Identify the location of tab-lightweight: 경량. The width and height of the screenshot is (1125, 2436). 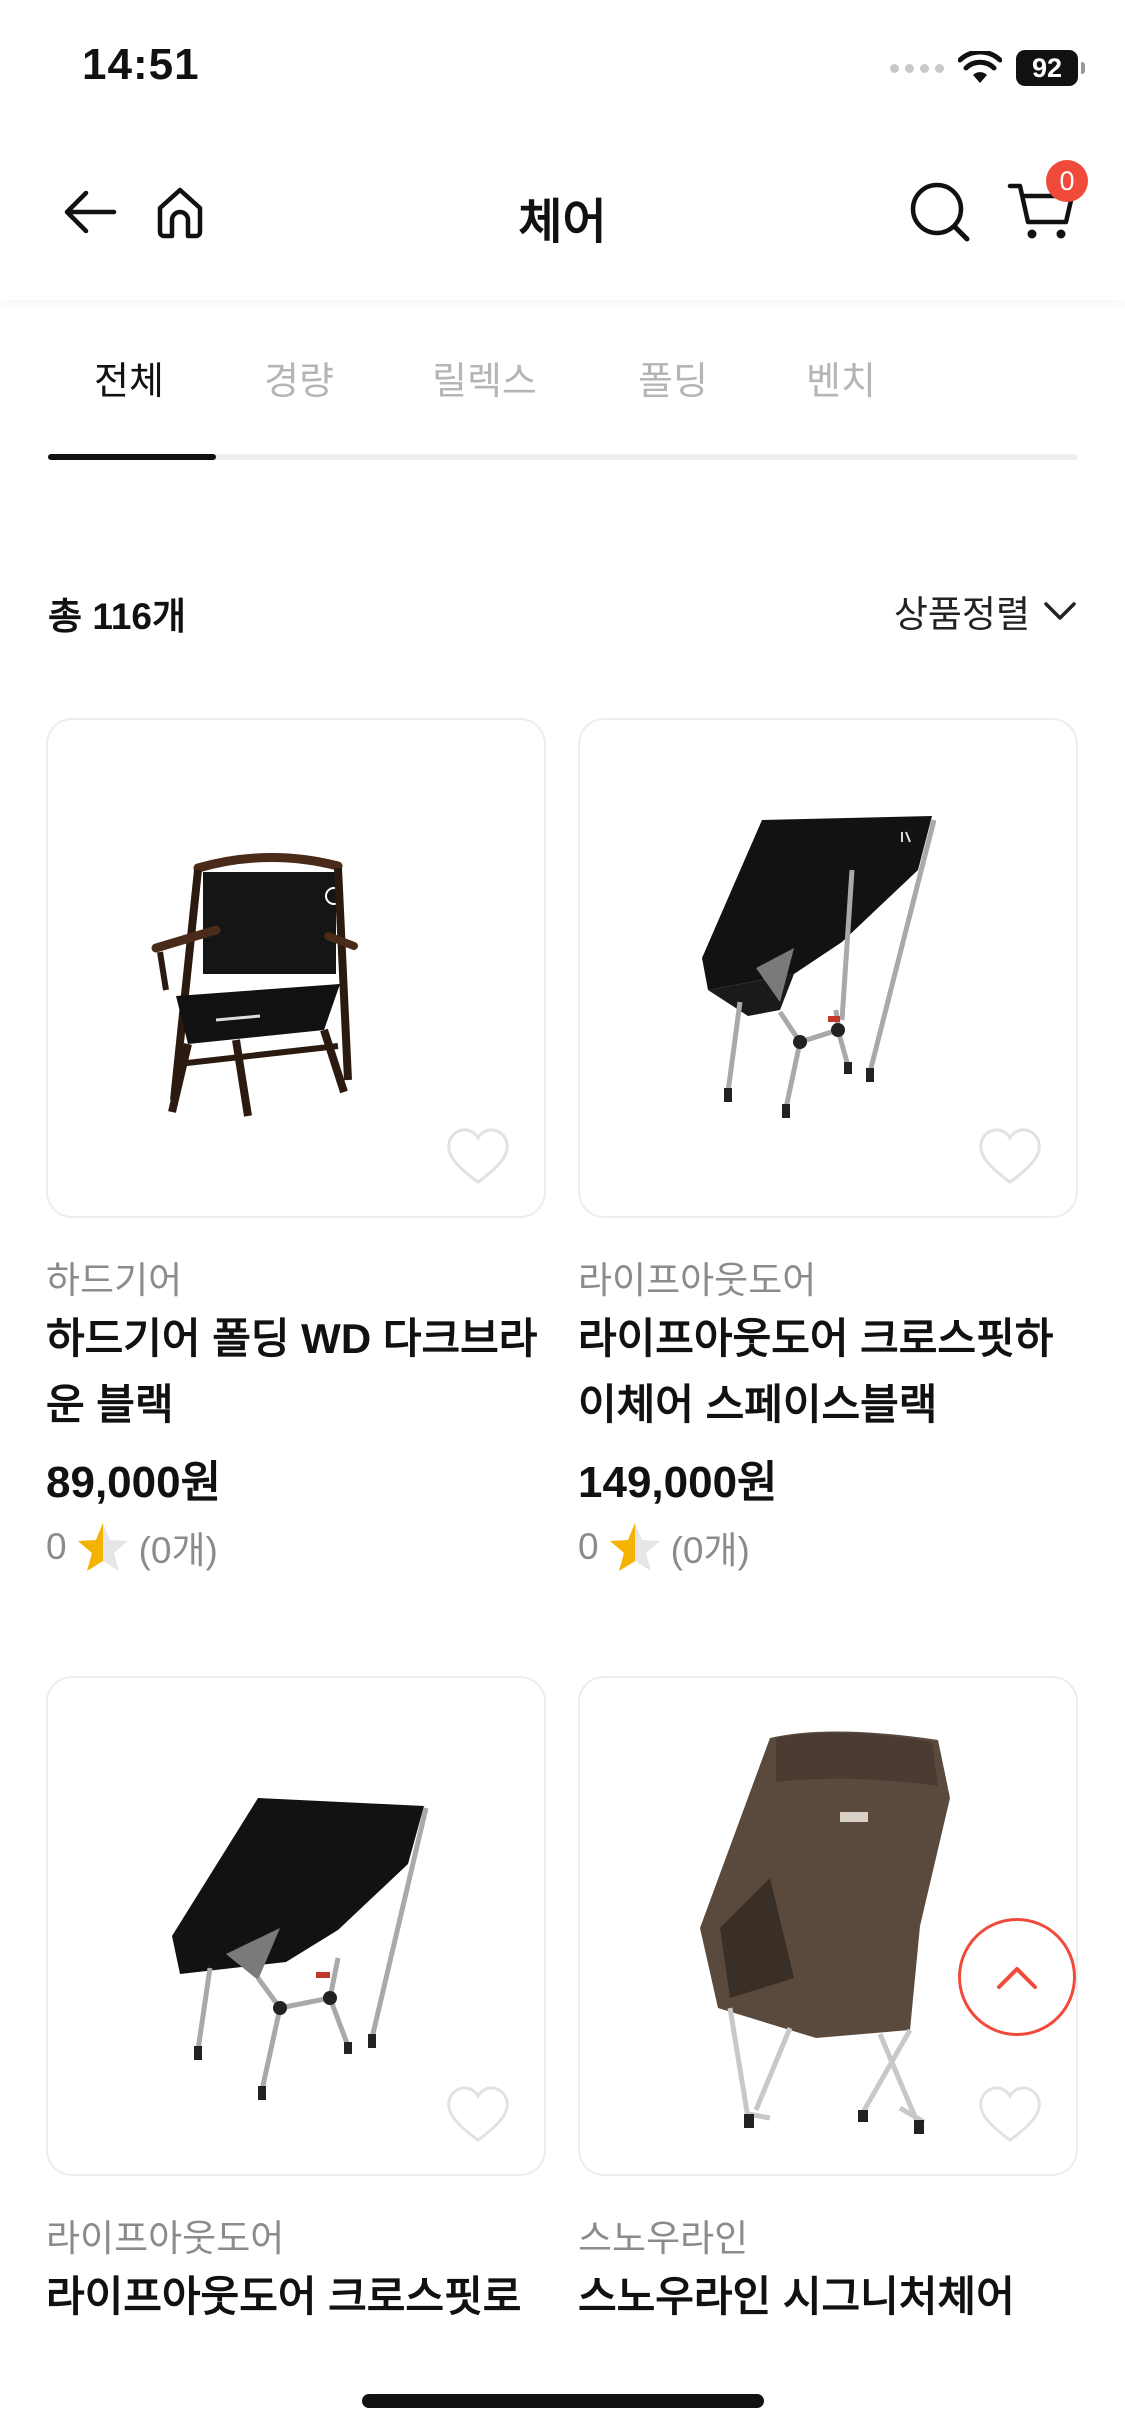
(299, 377).